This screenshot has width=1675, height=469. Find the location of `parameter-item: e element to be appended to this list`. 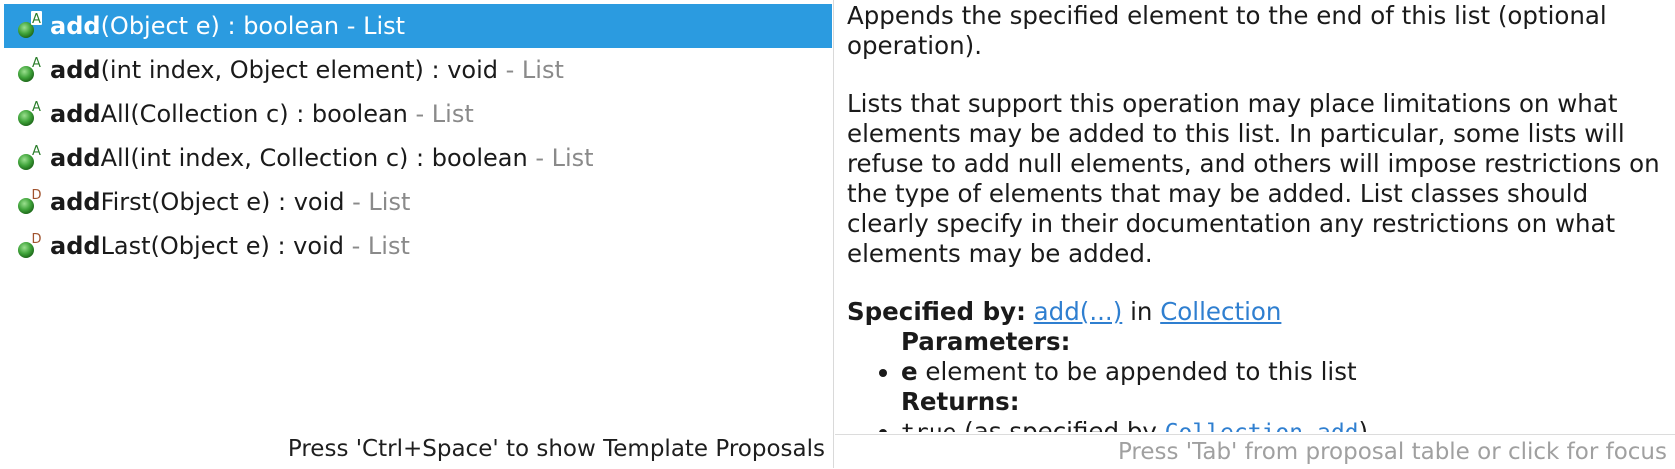

parameter-item: e element to be appended to this list is located at coordinates (1285, 372).